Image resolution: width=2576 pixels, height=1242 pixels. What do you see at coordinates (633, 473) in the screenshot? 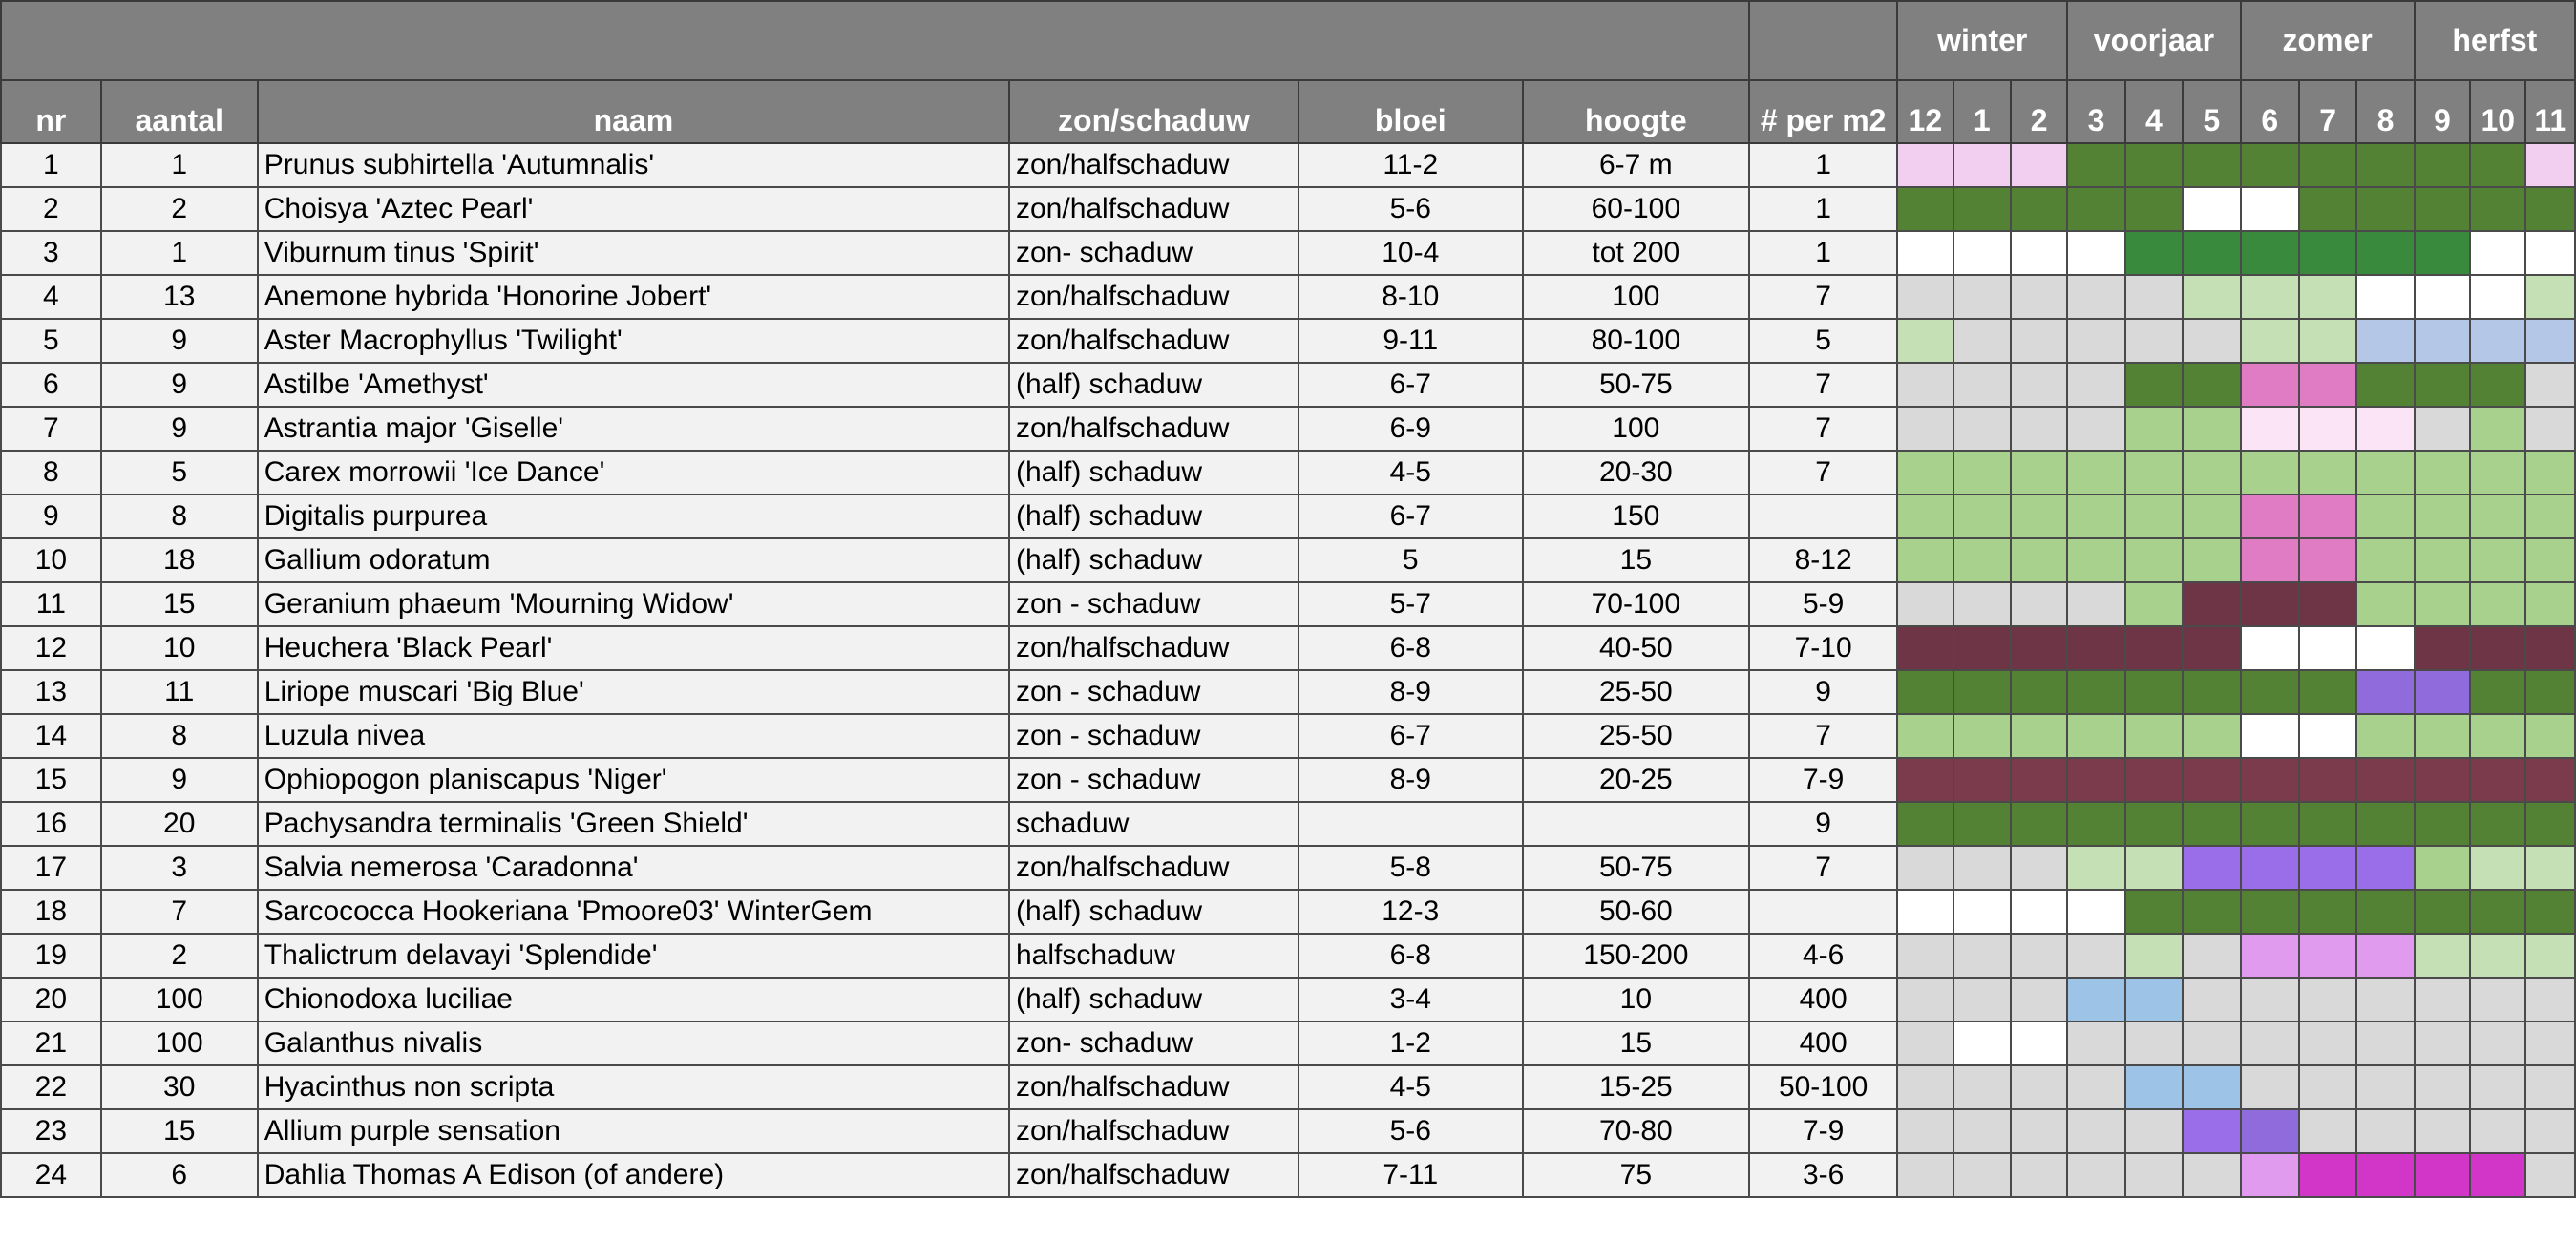
I see `cell-naam: Carex morrowii 'Ice Dance'` at bounding box center [633, 473].